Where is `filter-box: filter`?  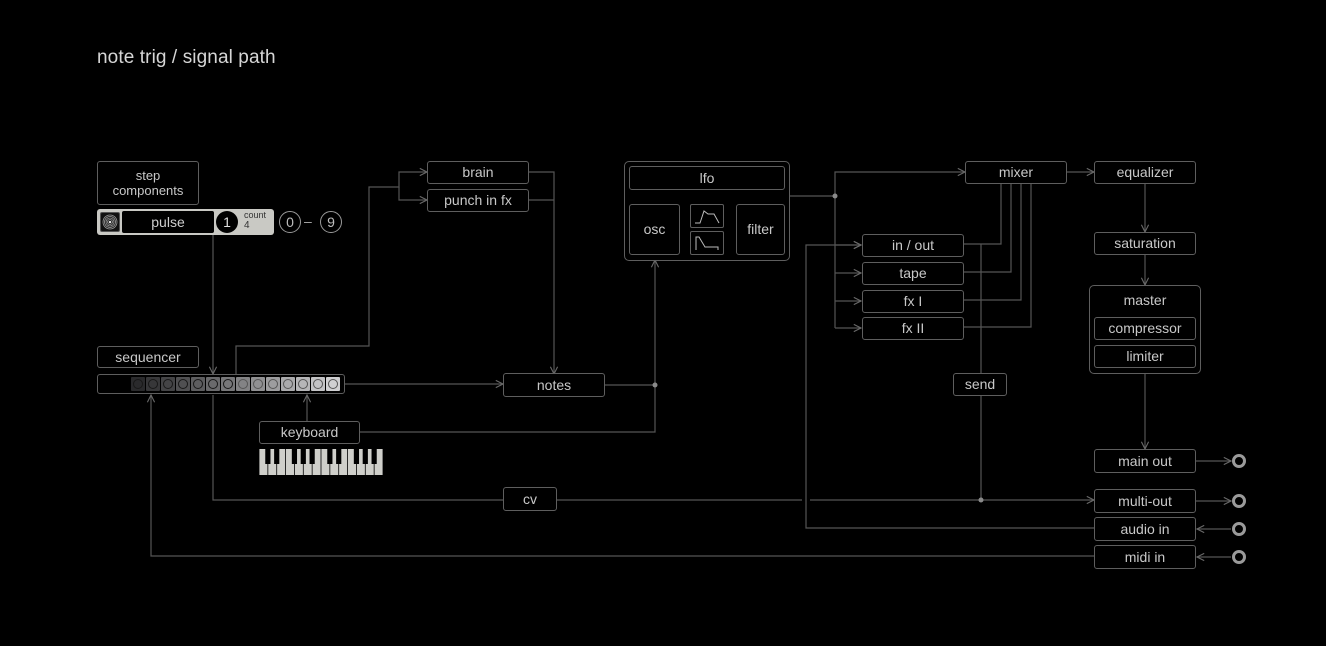 filter-box: filter is located at coordinates (760, 229).